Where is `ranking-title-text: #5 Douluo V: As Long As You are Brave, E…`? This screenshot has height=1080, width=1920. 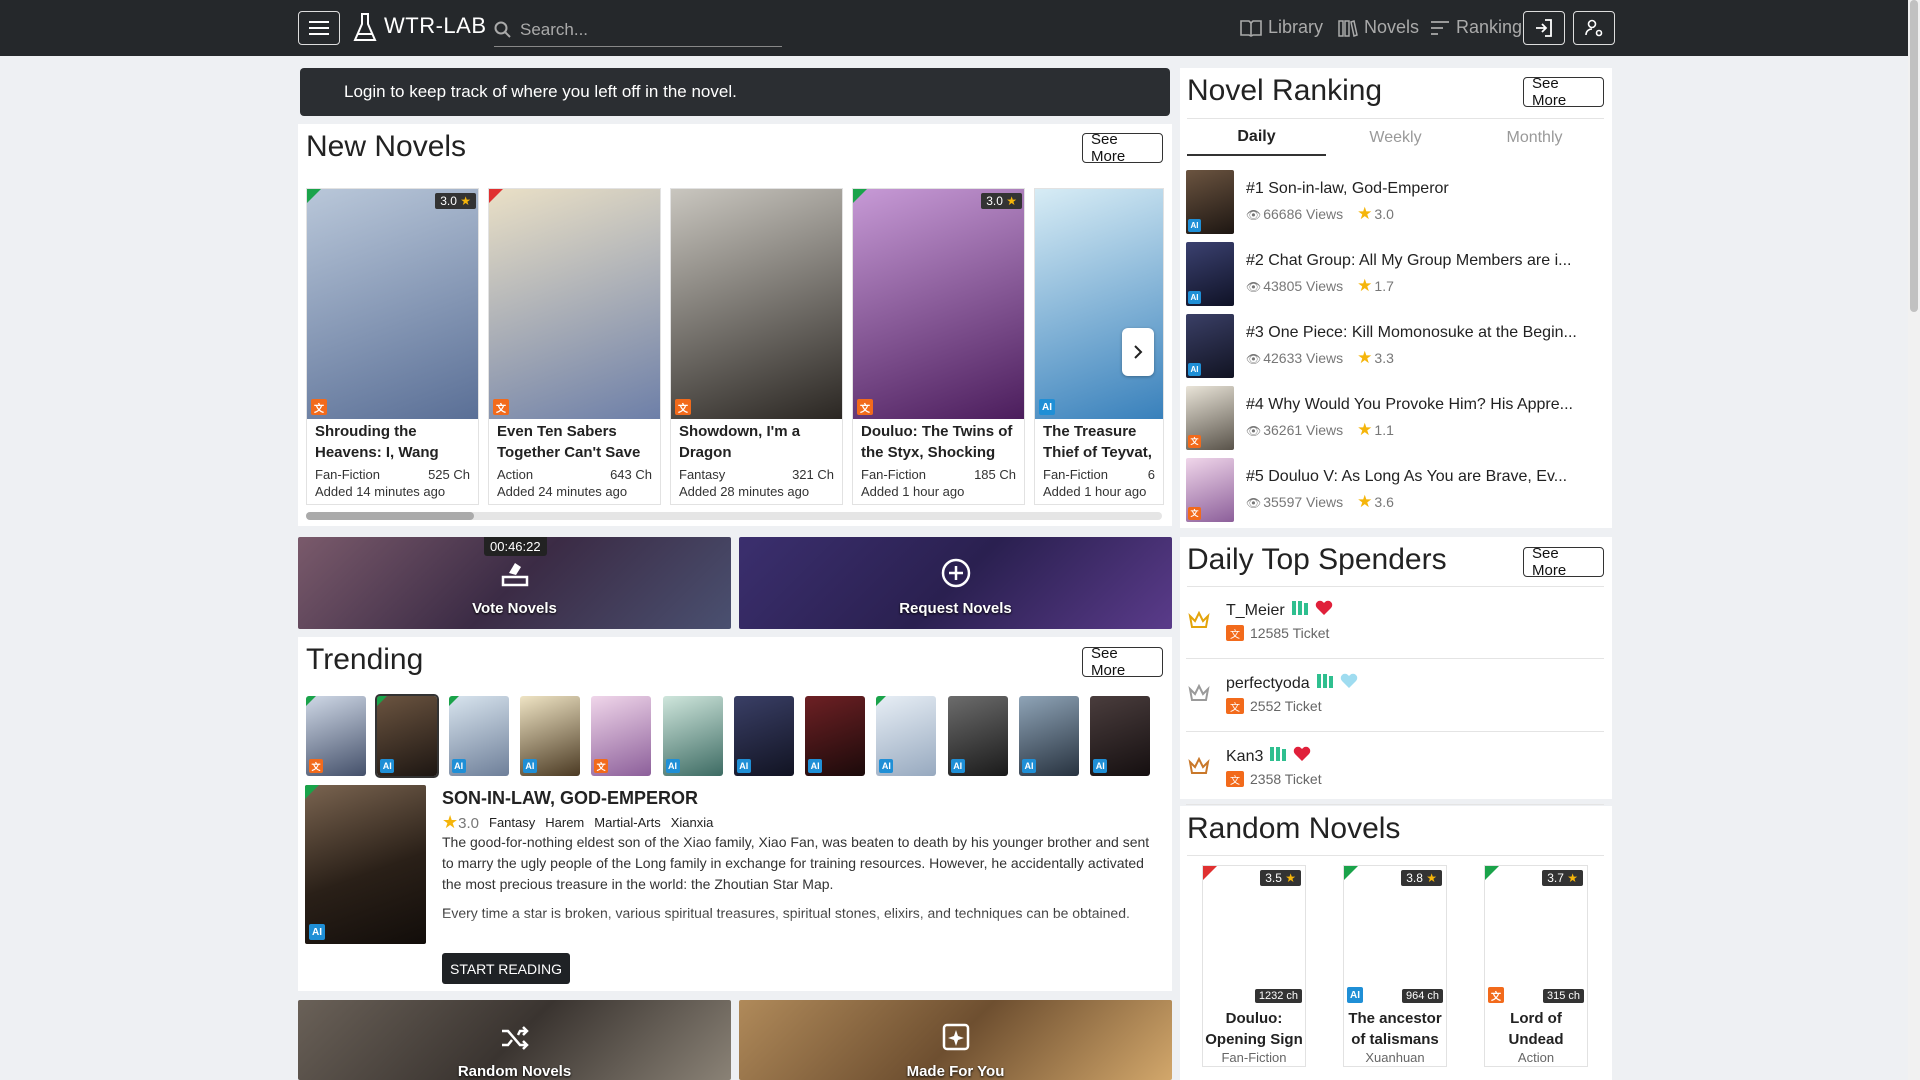
ranking-title-text: #5 Douluo V: As Long As You are Brave, E… is located at coordinates (1426, 477).